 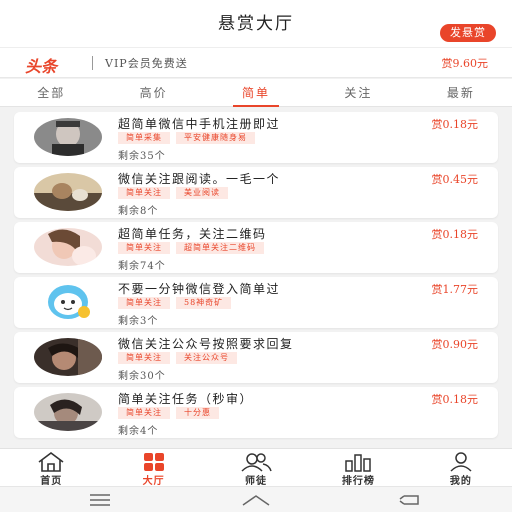 What do you see at coordinates (358, 92) in the screenshot?
I see `tab-follow: 关注` at bounding box center [358, 92].